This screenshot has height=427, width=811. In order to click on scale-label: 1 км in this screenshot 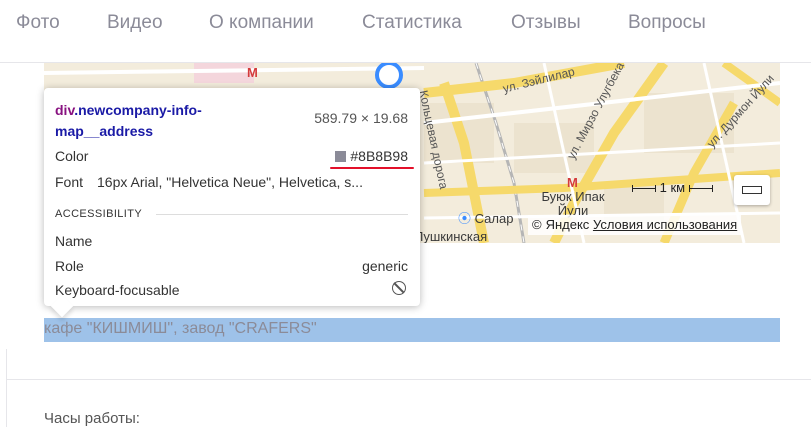, I will do `click(672, 187)`.